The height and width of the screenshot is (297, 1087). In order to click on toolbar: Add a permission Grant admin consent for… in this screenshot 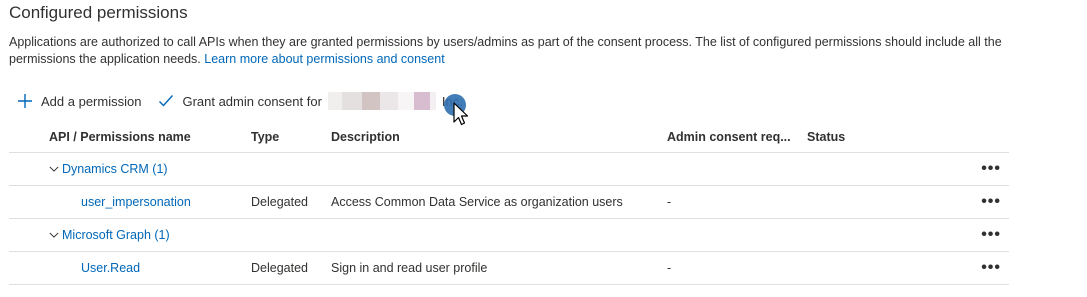, I will do `click(240, 101)`.